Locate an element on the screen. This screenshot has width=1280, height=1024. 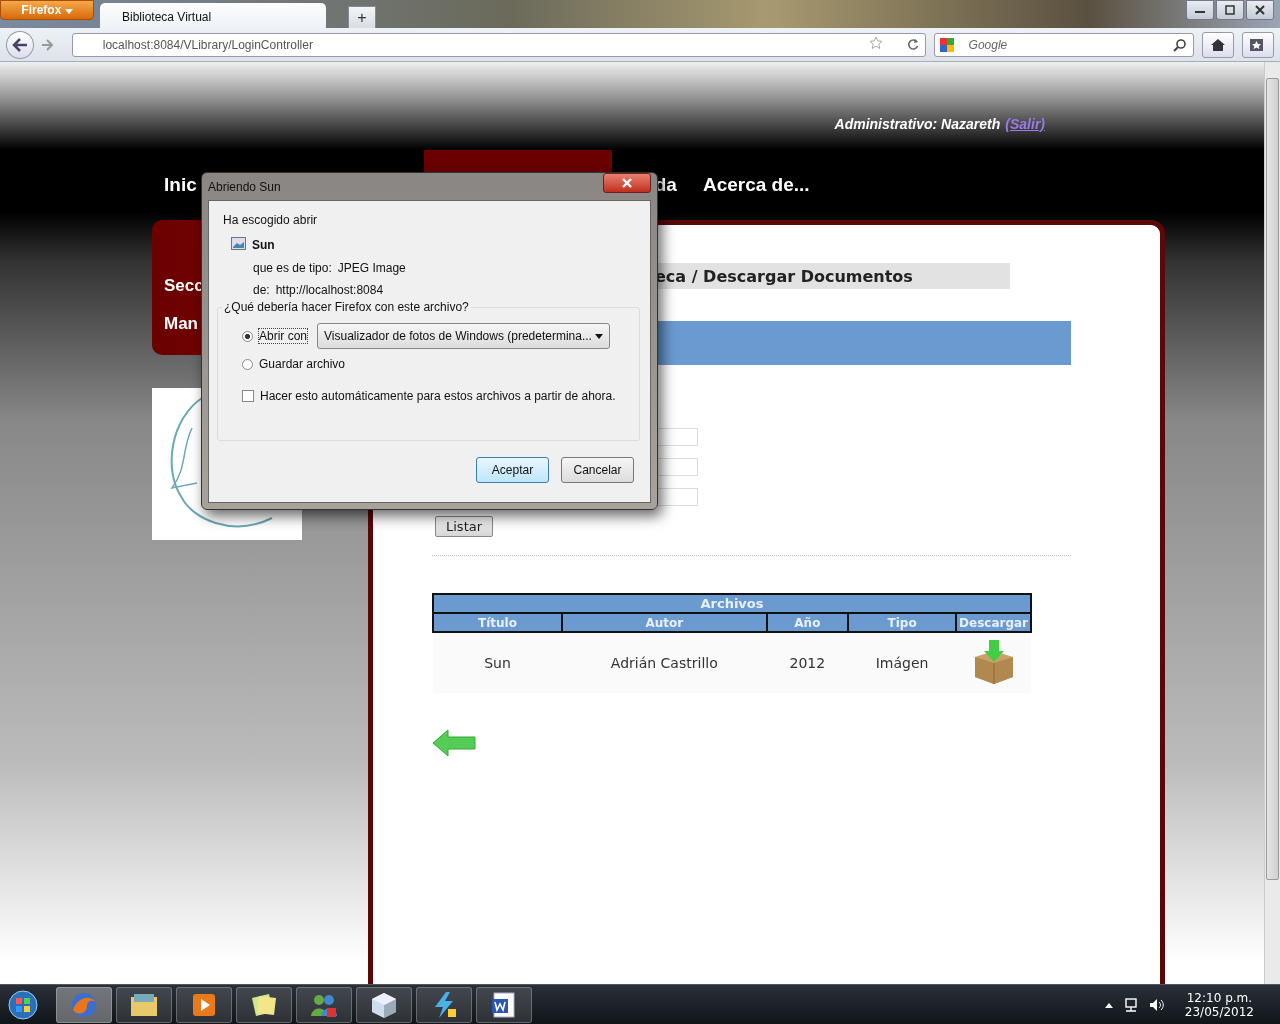
back-button is located at coordinates (20, 44).